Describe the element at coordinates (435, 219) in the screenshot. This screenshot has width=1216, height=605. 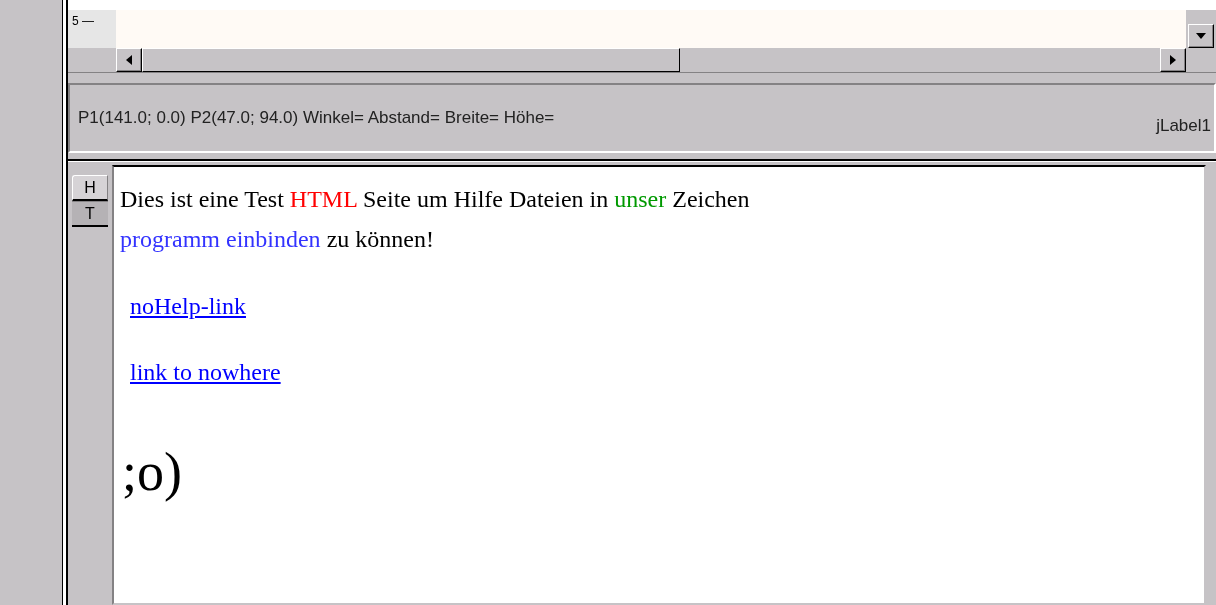
I see `help-paragraph: Dies ist eine Test HTML Seite um Hilfe Dateien in unser Zeichen programm einbinden zu können!` at that location.